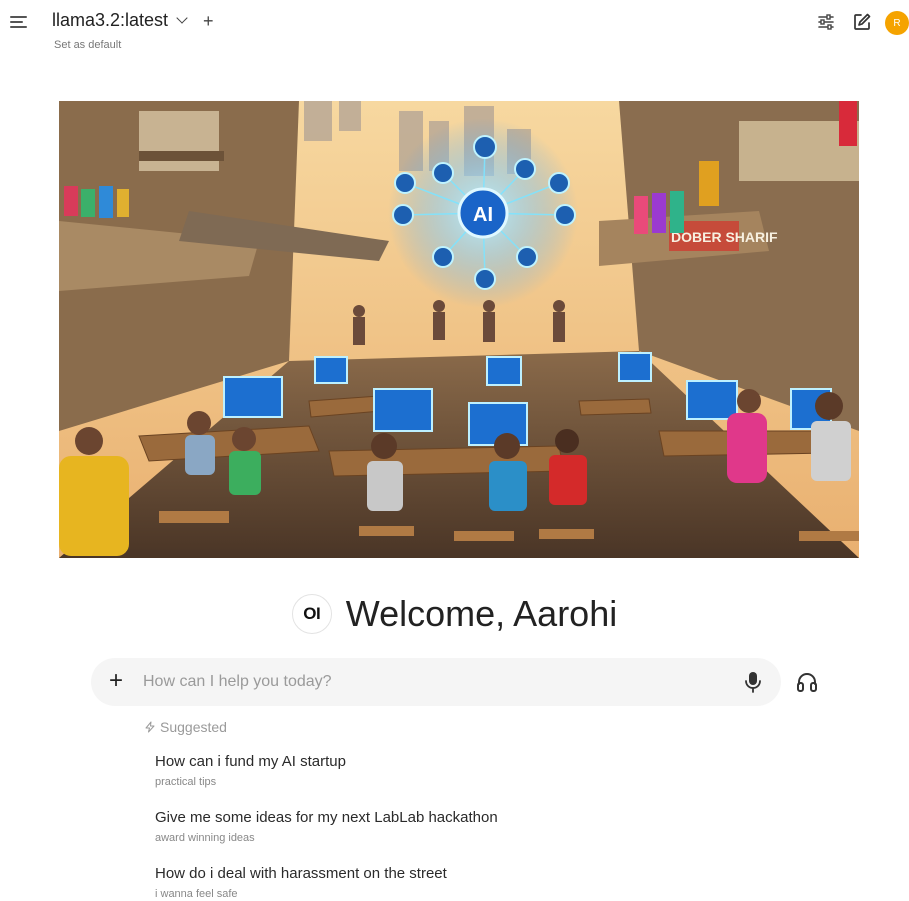  I want to click on suggestion-title: How can i fund my AI startup, so click(250, 761).